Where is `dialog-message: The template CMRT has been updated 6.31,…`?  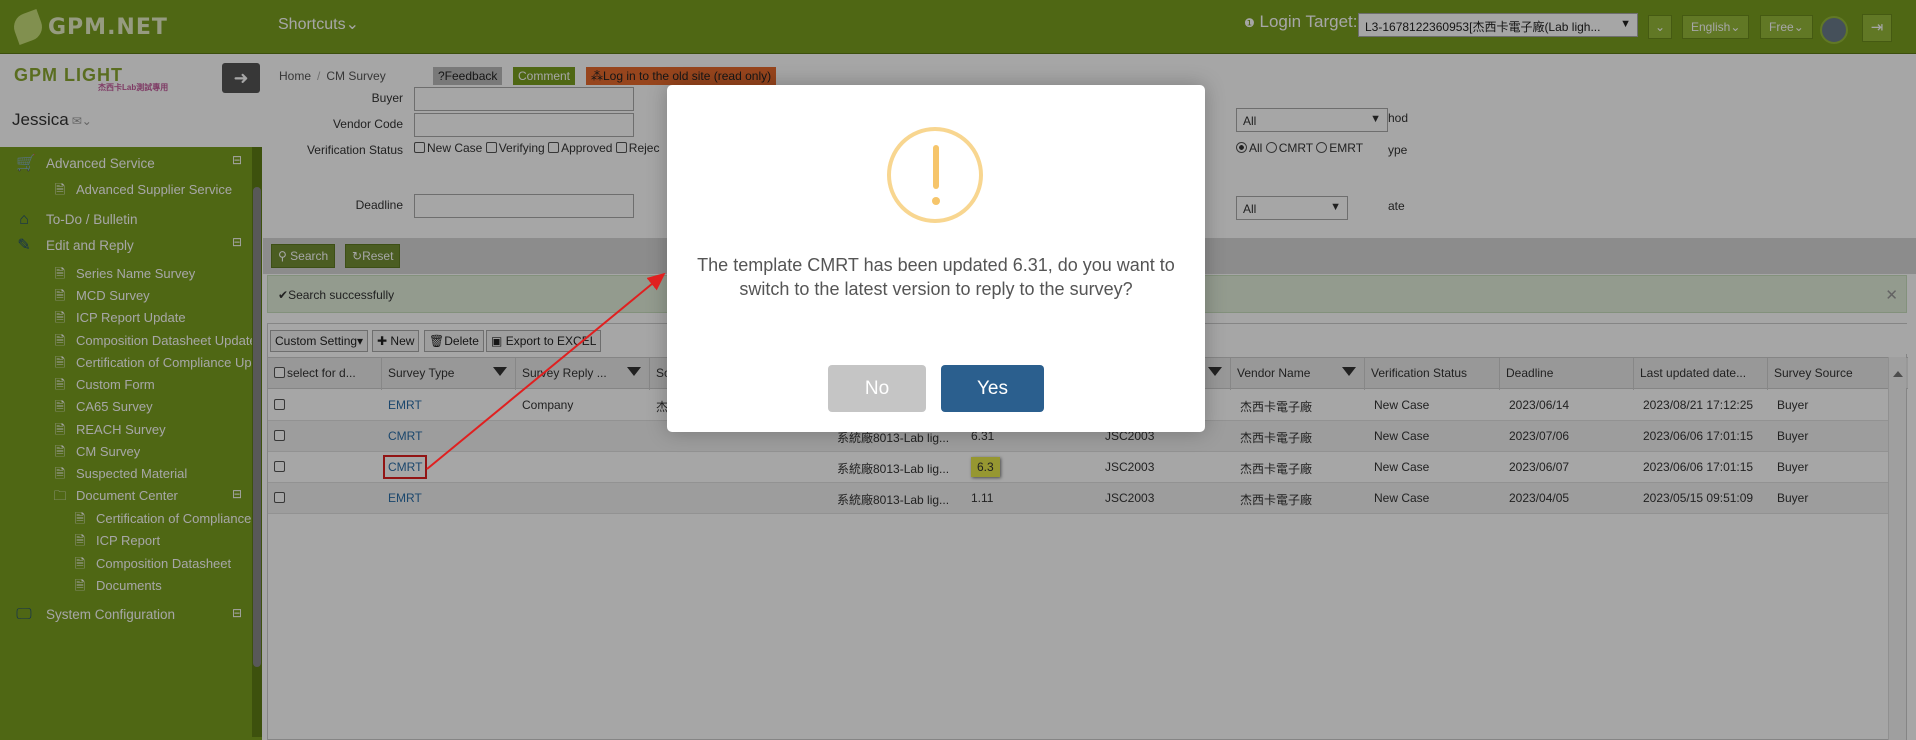
dialog-message: The template CMRT has been updated 6.31,… is located at coordinates (936, 277).